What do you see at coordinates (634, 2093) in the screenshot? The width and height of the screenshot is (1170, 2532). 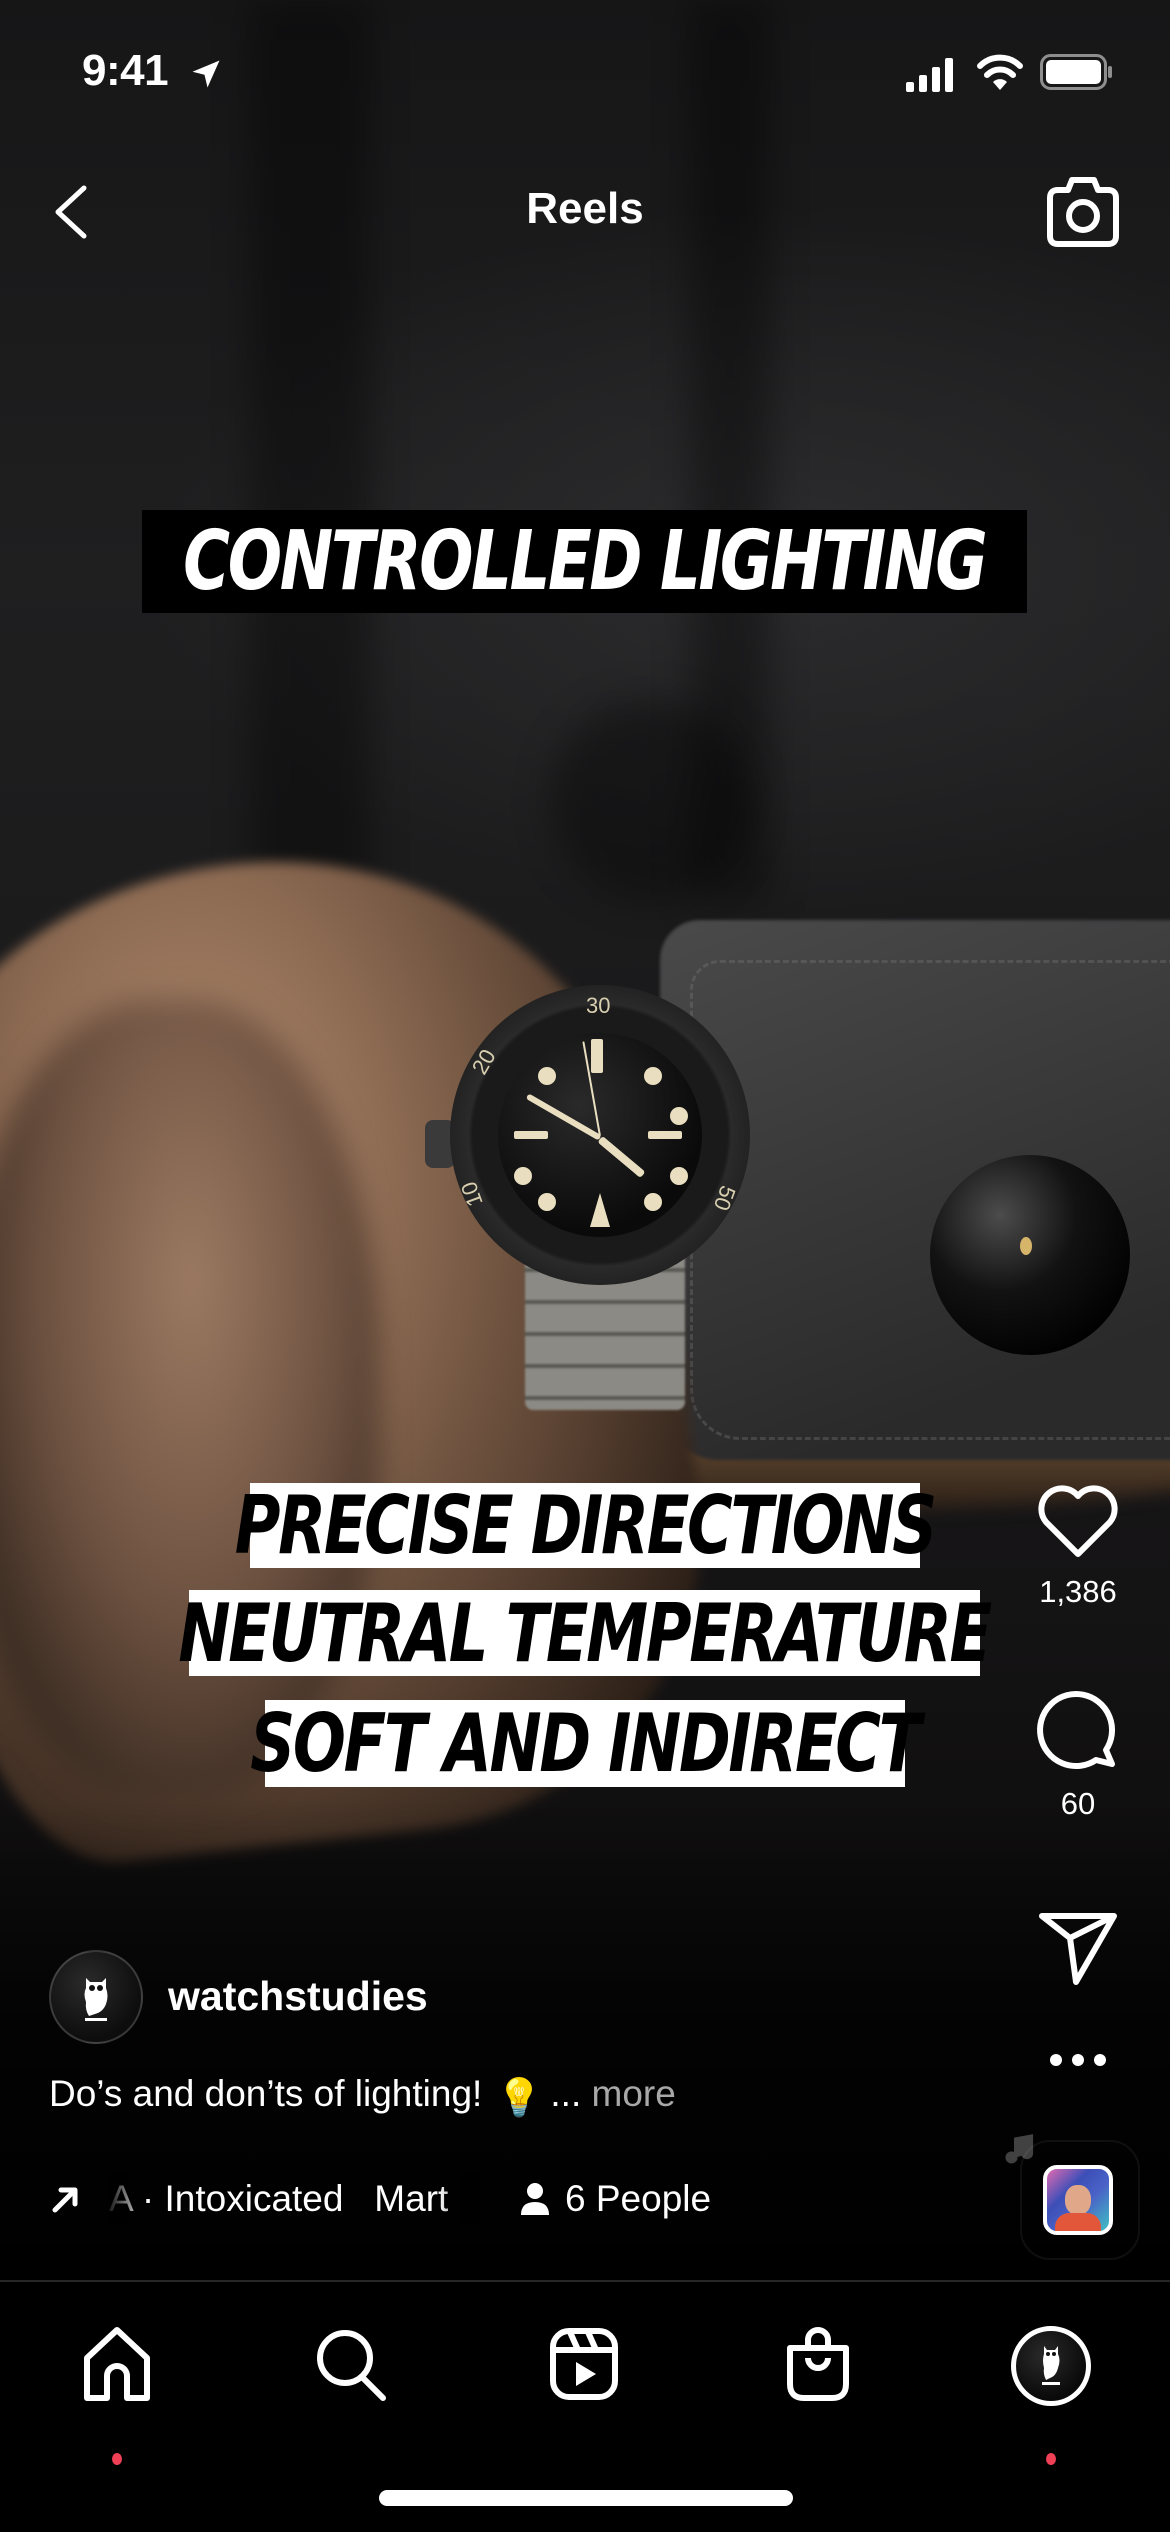 I see `caption-more-link: more` at bounding box center [634, 2093].